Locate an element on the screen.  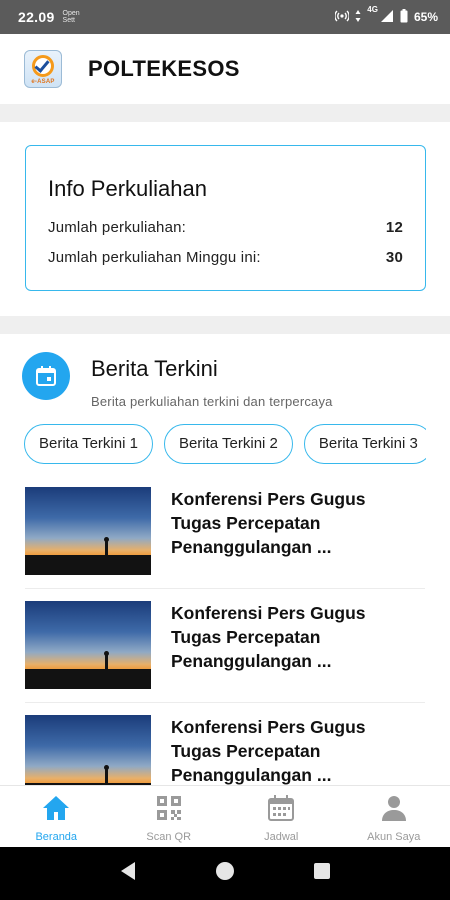
info-row-label: Jumlah perkuliahan: is located at coordinates (117, 227).